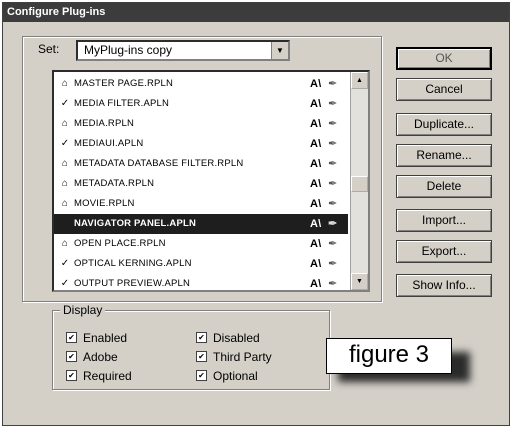  What do you see at coordinates (159, 163) in the screenshot?
I see `plugin-name: METADATA DATABASE FILTER.RPLN` at bounding box center [159, 163].